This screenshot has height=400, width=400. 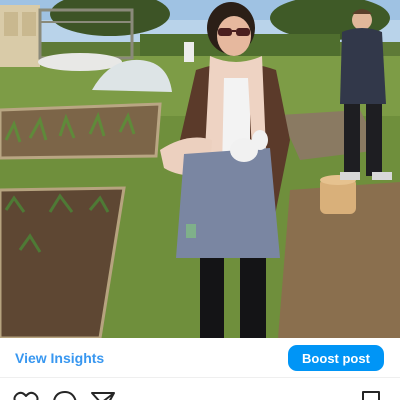 I want to click on post-actions, so click(x=200, y=389).